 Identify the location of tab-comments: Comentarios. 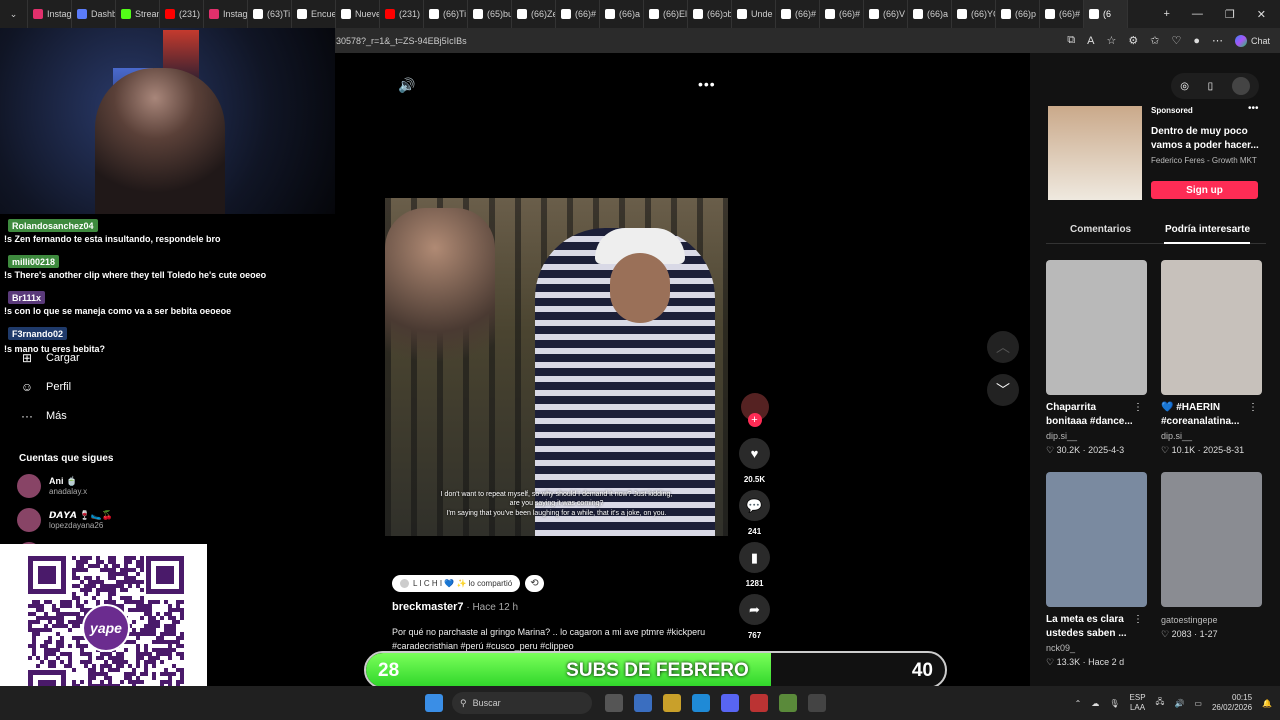
(1100, 229).